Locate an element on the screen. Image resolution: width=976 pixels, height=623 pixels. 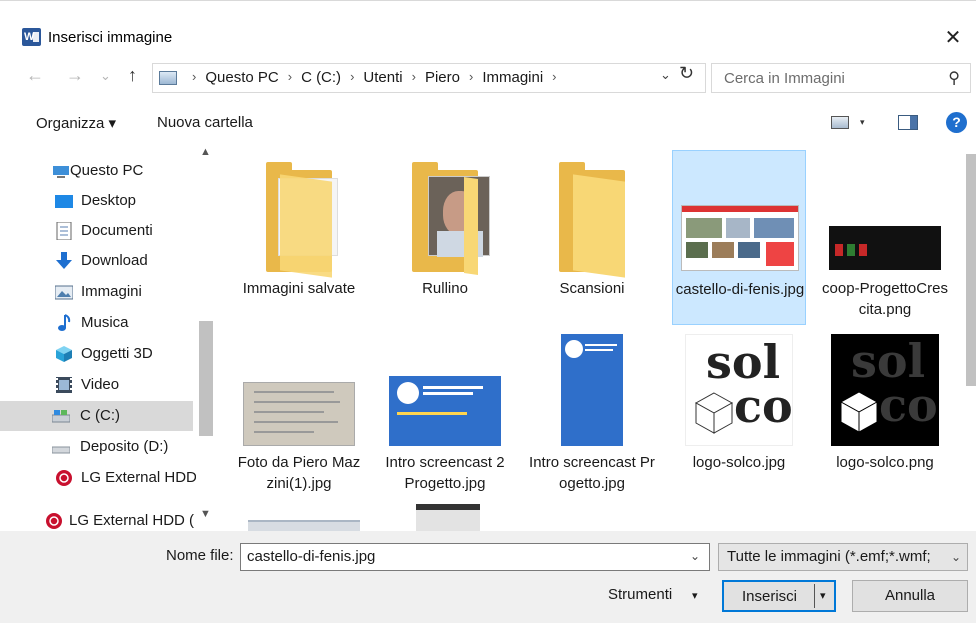
list-item-foto-da-piero-mazzini: Foto da Piero Mazzini(1).jpg is located at coordinates (299, 415).